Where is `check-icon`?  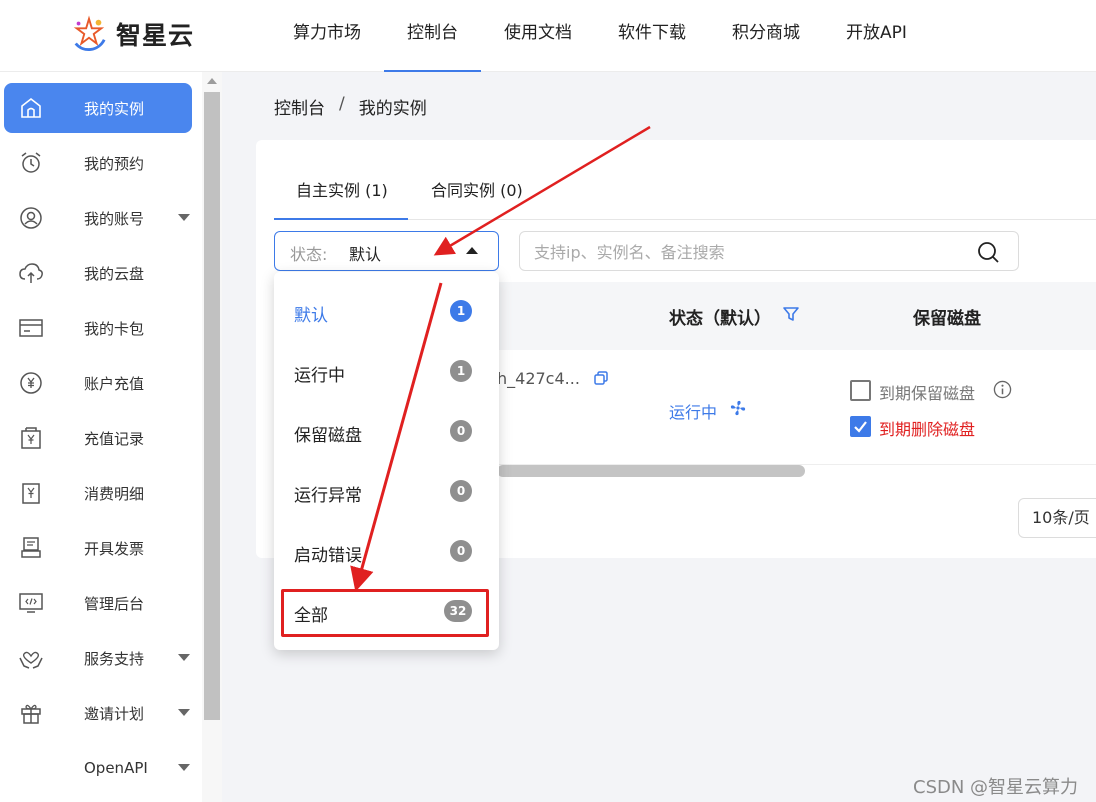
check-icon is located at coordinates (860, 427).